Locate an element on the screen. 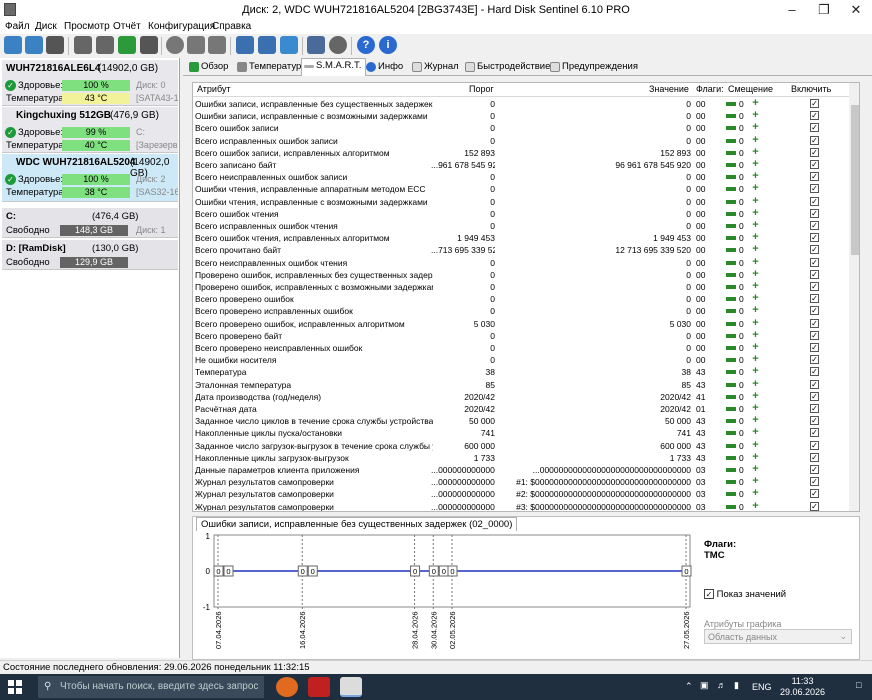  table-row: Расчётная дата 2020/42 2020/42 01 0 + ✓ is located at coordinates (521, 409).